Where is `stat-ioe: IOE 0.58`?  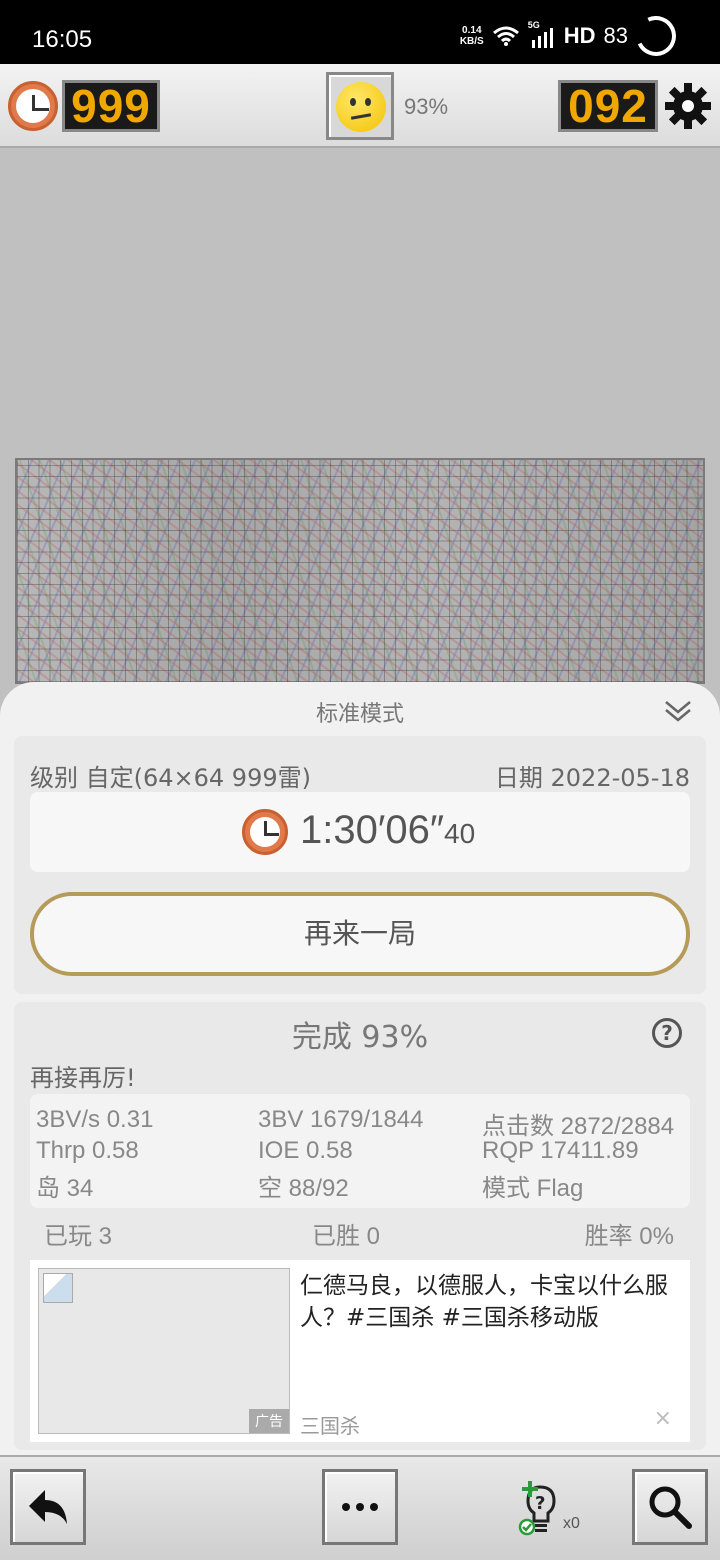 stat-ioe: IOE 0.58 is located at coordinates (305, 1150).